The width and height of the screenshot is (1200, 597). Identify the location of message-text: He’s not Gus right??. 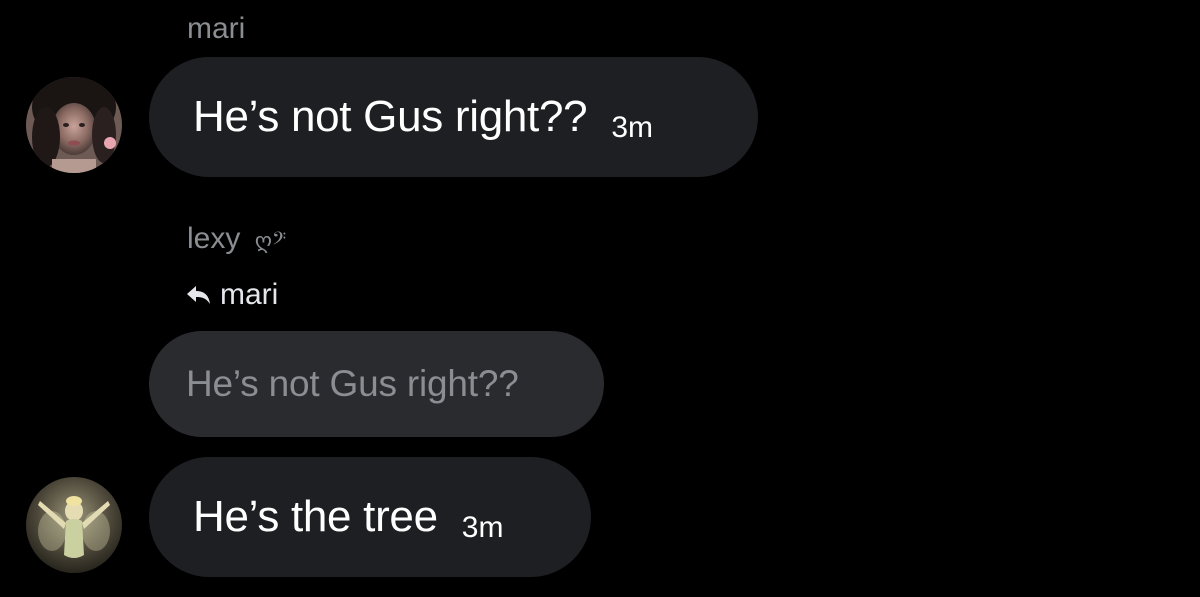
(390, 116).